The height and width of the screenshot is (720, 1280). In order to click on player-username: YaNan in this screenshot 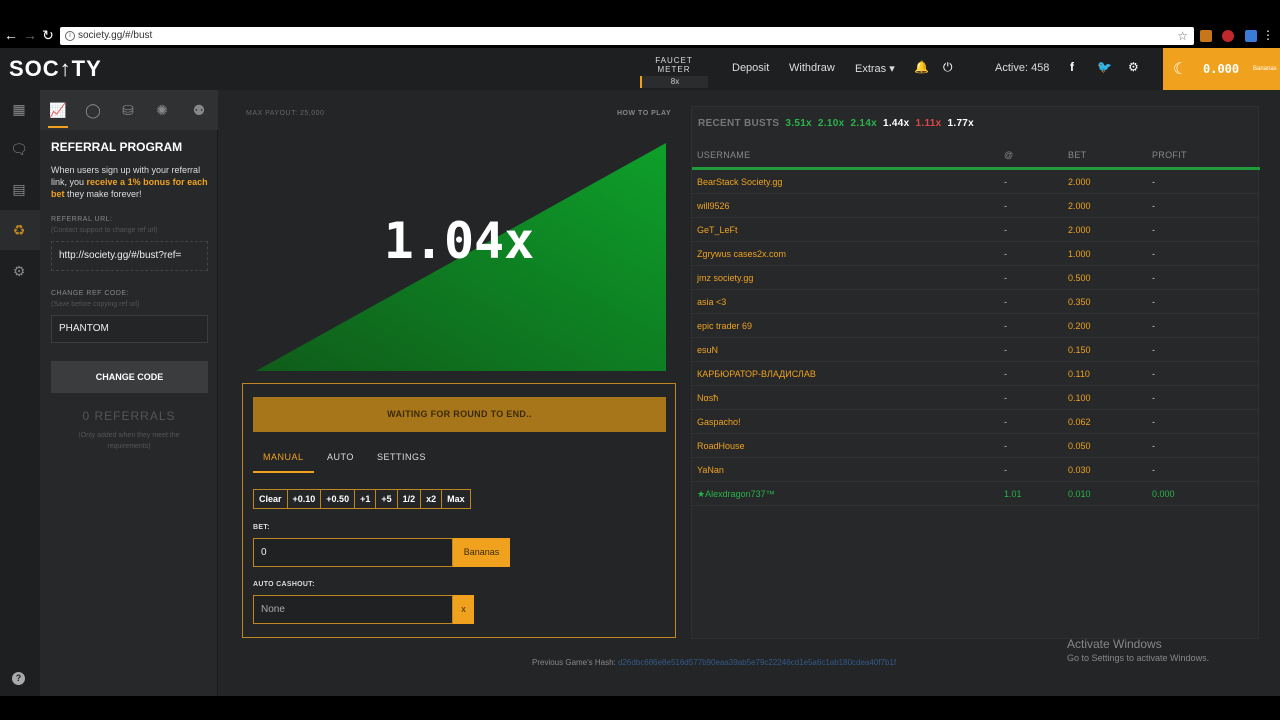, I will do `click(710, 470)`.